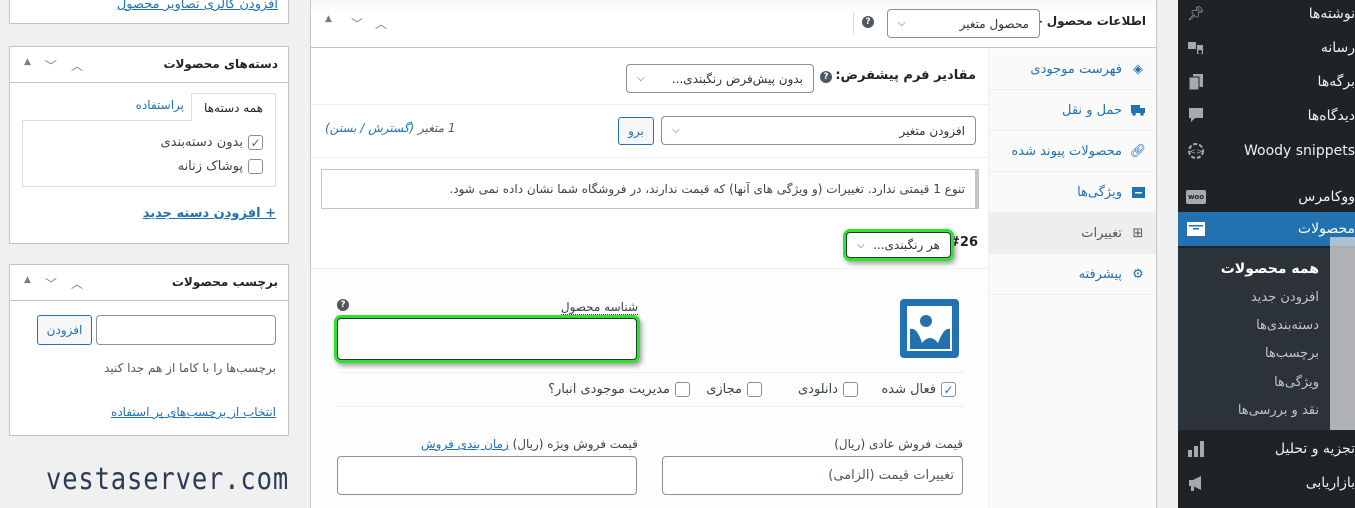 The width and height of the screenshot is (1355, 508). Describe the element at coordinates (575, 444) in the screenshot. I see `sale-price-label: قیمت فروش ویژه (ریال)` at that location.